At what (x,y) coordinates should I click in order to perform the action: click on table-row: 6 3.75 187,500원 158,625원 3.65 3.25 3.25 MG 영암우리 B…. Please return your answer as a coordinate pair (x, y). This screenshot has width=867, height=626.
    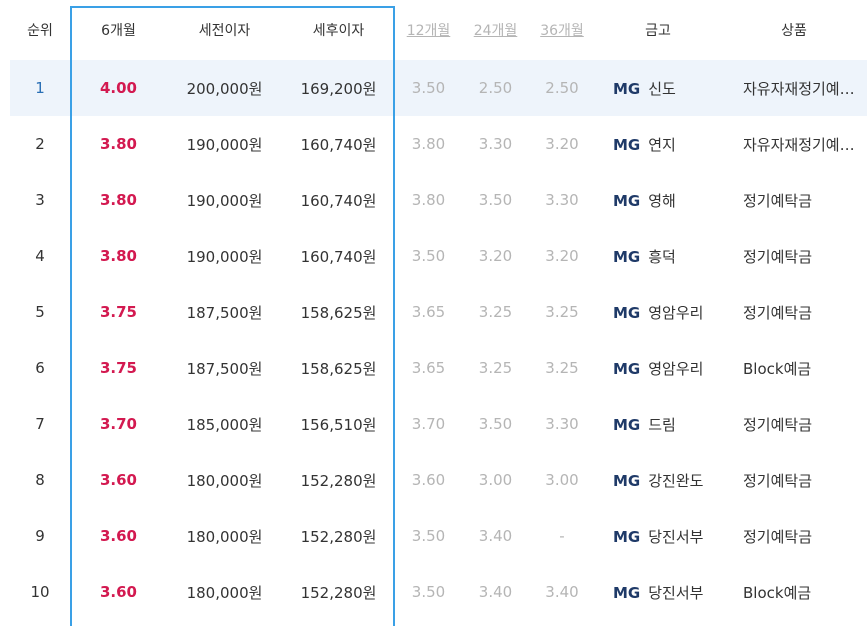
    Looking at the image, I should click on (438, 368).